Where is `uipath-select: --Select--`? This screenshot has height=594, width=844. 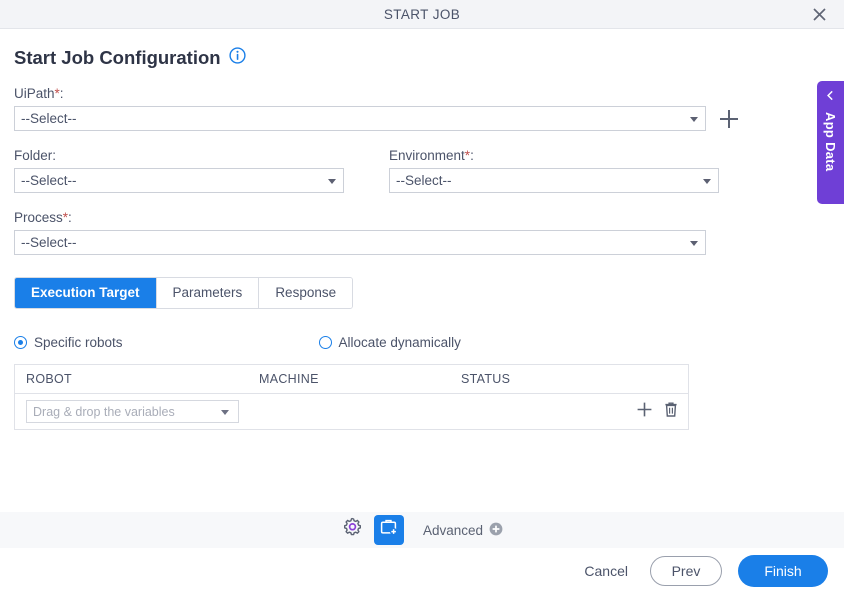 uipath-select: --Select-- is located at coordinates (360, 118).